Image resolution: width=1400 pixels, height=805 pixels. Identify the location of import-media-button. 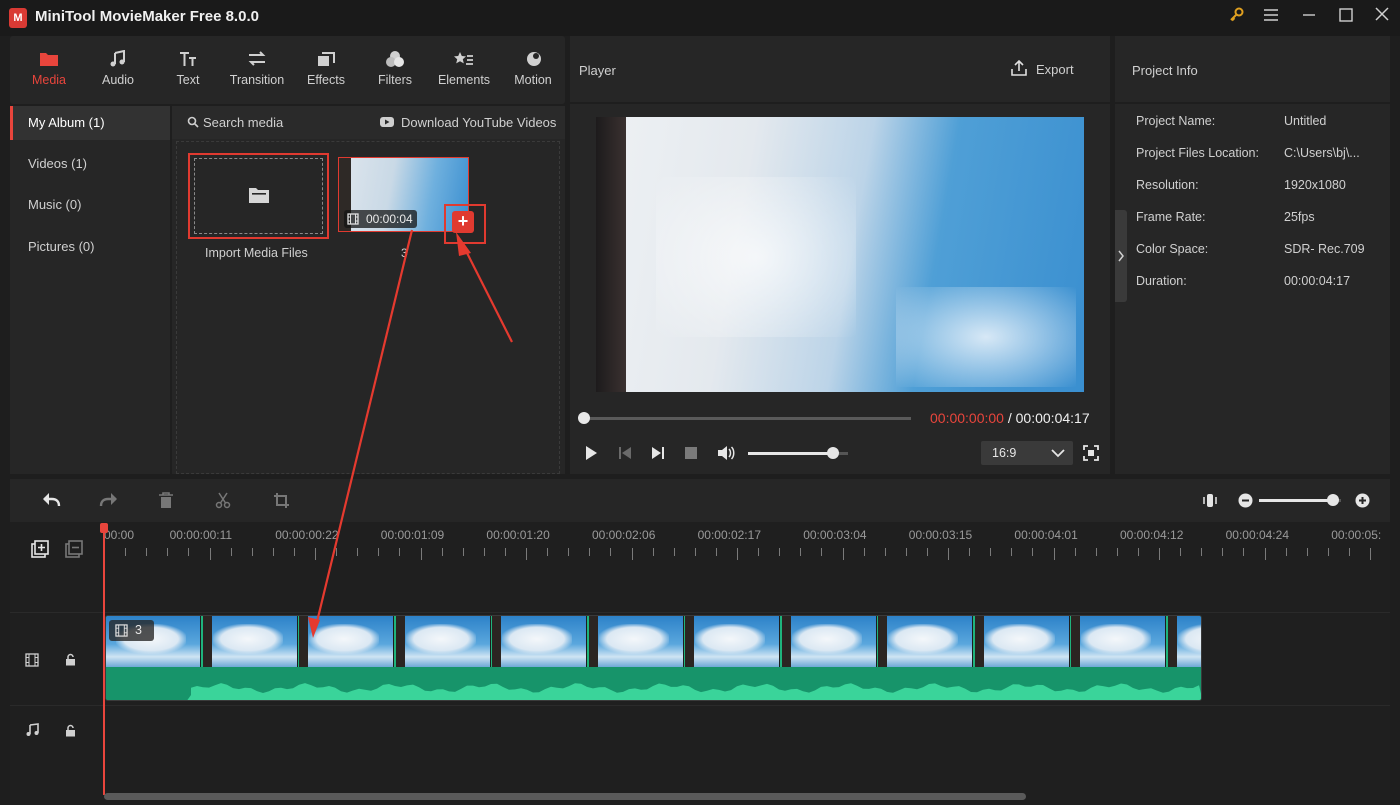
(258, 196).